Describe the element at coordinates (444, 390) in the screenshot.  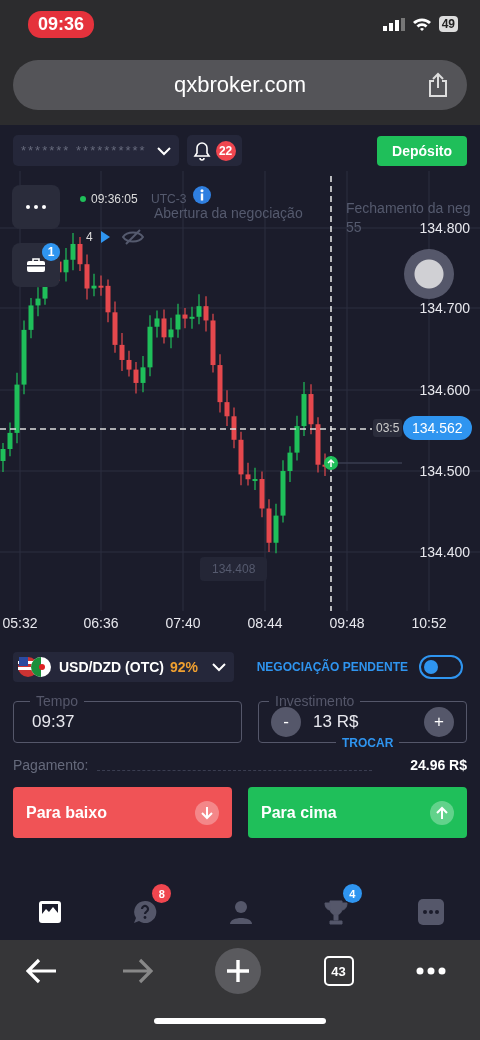
I see `price-axis-label: 134.600` at that location.